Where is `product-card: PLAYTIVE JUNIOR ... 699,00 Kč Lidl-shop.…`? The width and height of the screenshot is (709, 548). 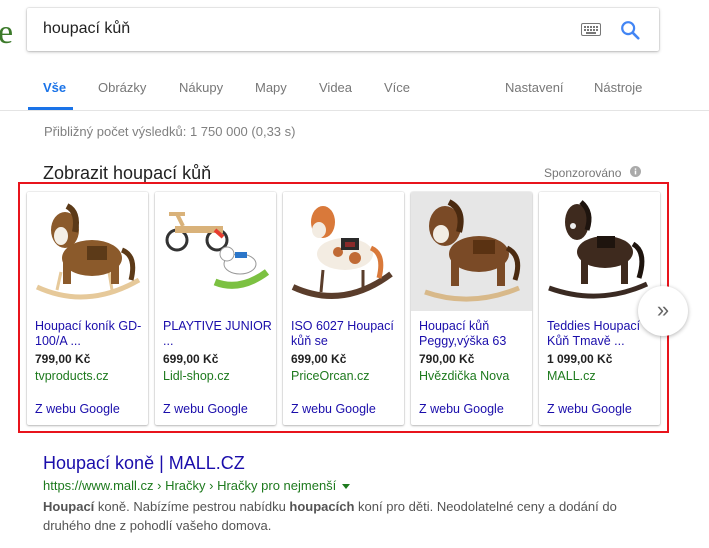 product-card: PLAYTIVE JUNIOR ... 699,00 Kč Lidl-shop.… is located at coordinates (215, 308).